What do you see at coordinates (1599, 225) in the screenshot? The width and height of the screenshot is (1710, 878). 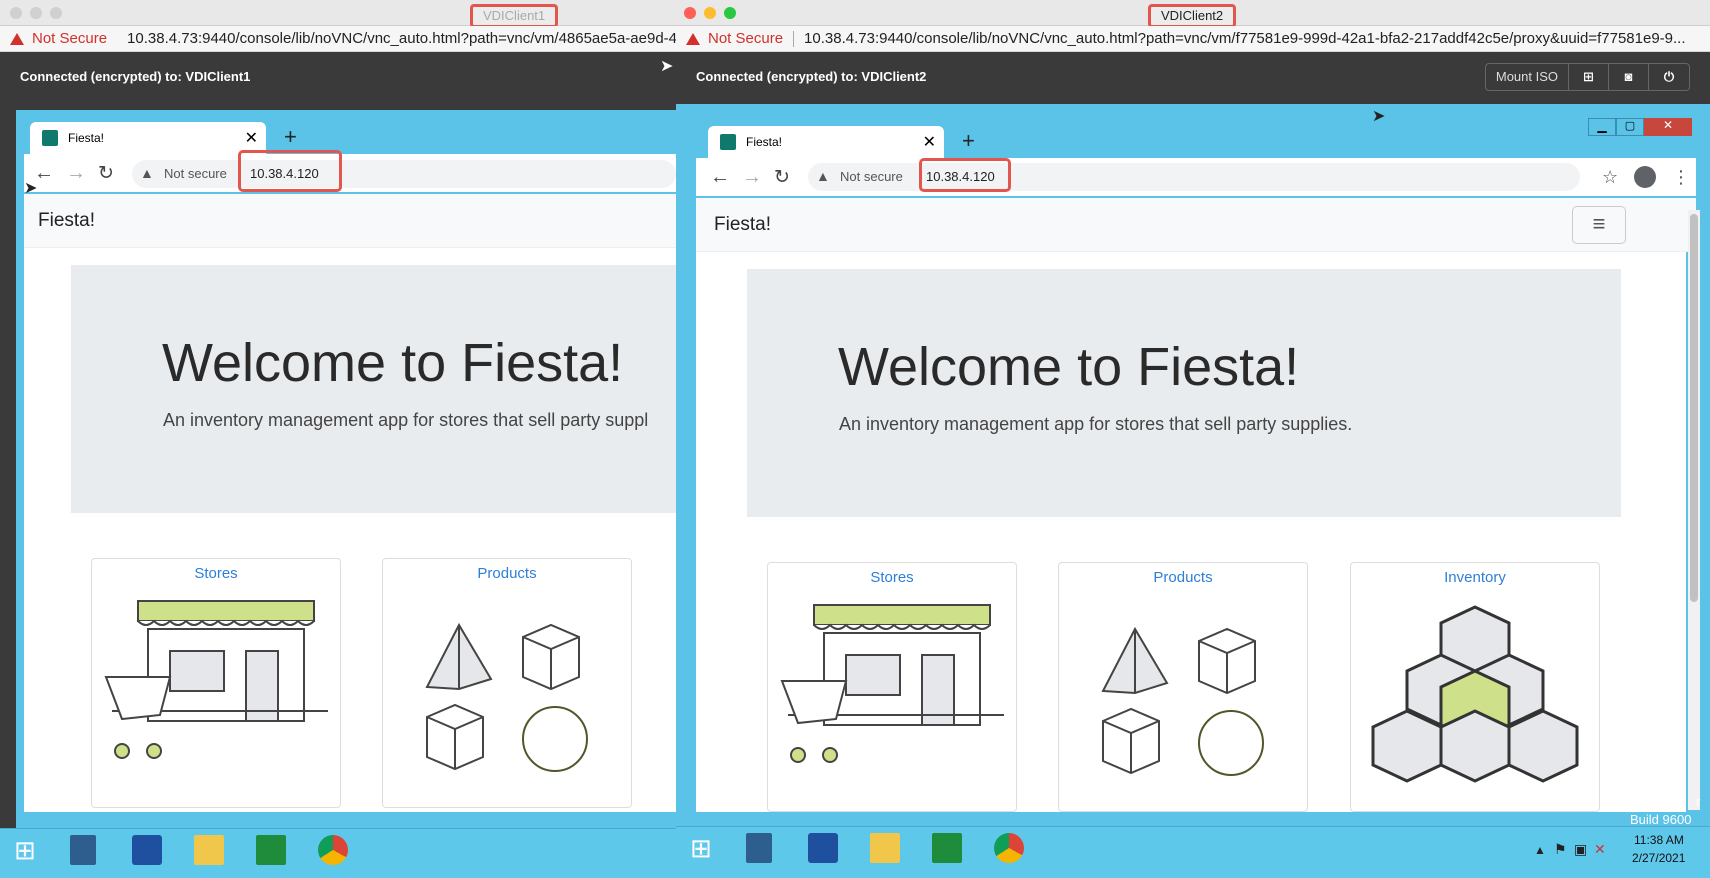 I see `hamburger-menu-icon: ≡` at bounding box center [1599, 225].